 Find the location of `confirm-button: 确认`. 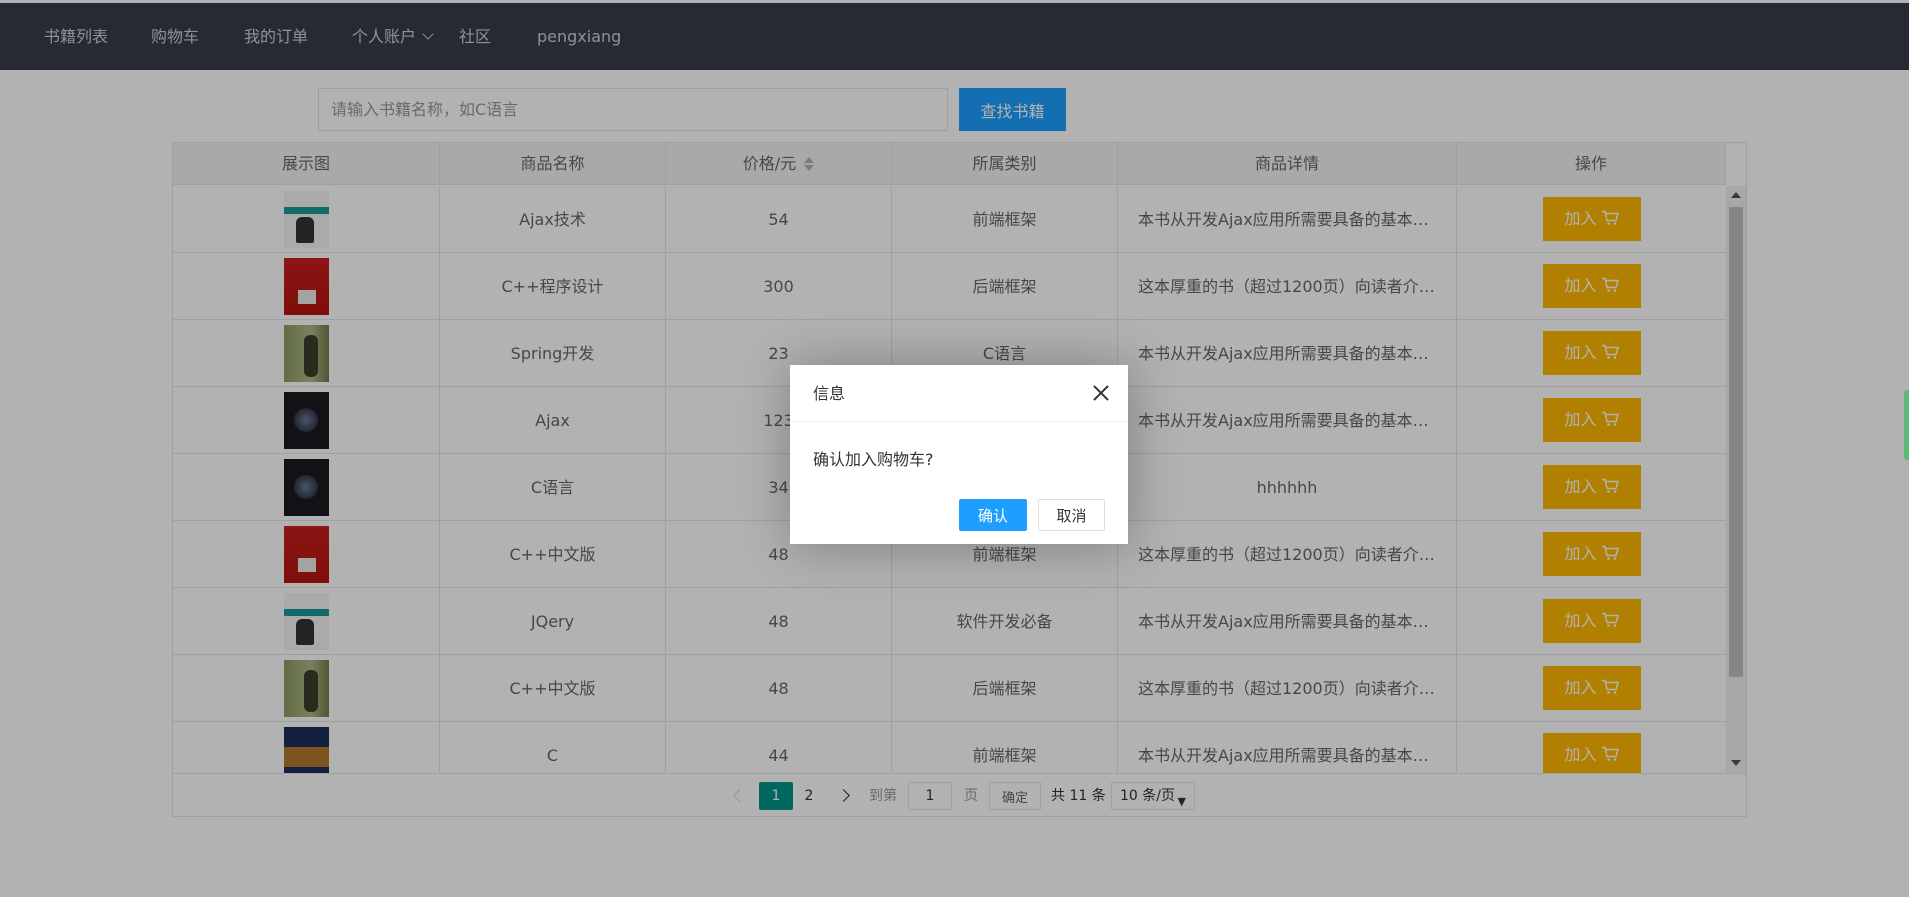

confirm-button: 确认 is located at coordinates (993, 515).